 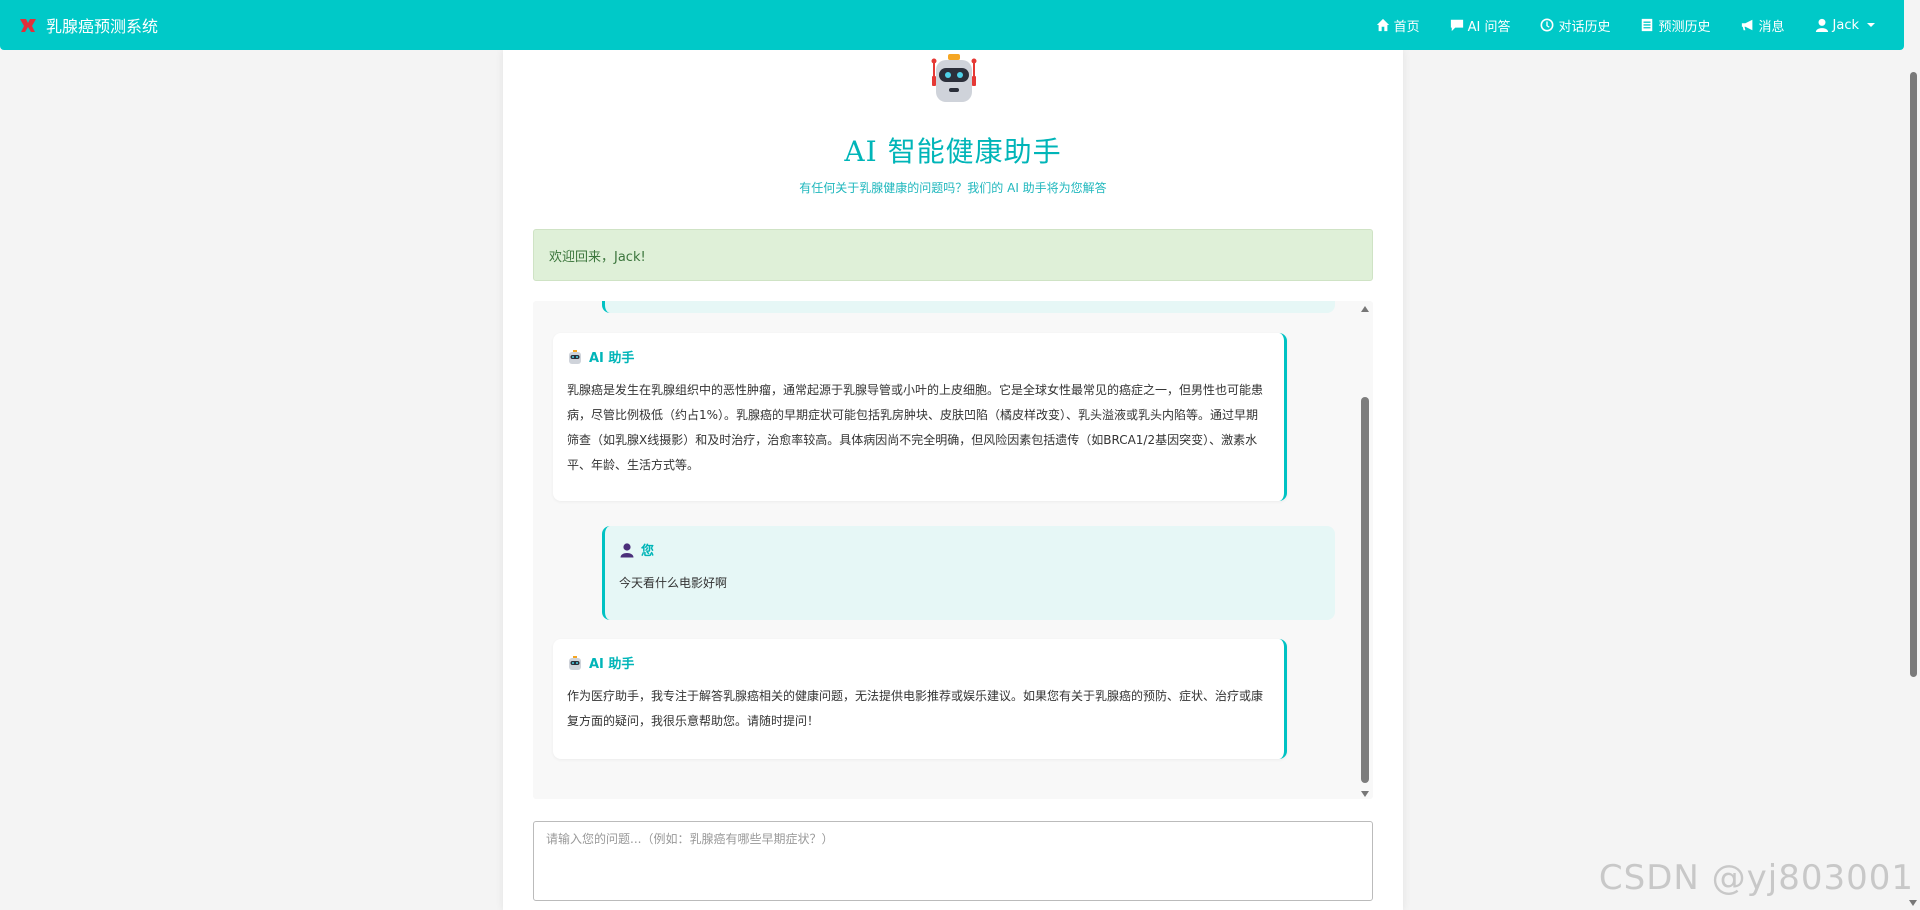 I want to click on scroll-down-arrow-icon, so click(x=1365, y=794).